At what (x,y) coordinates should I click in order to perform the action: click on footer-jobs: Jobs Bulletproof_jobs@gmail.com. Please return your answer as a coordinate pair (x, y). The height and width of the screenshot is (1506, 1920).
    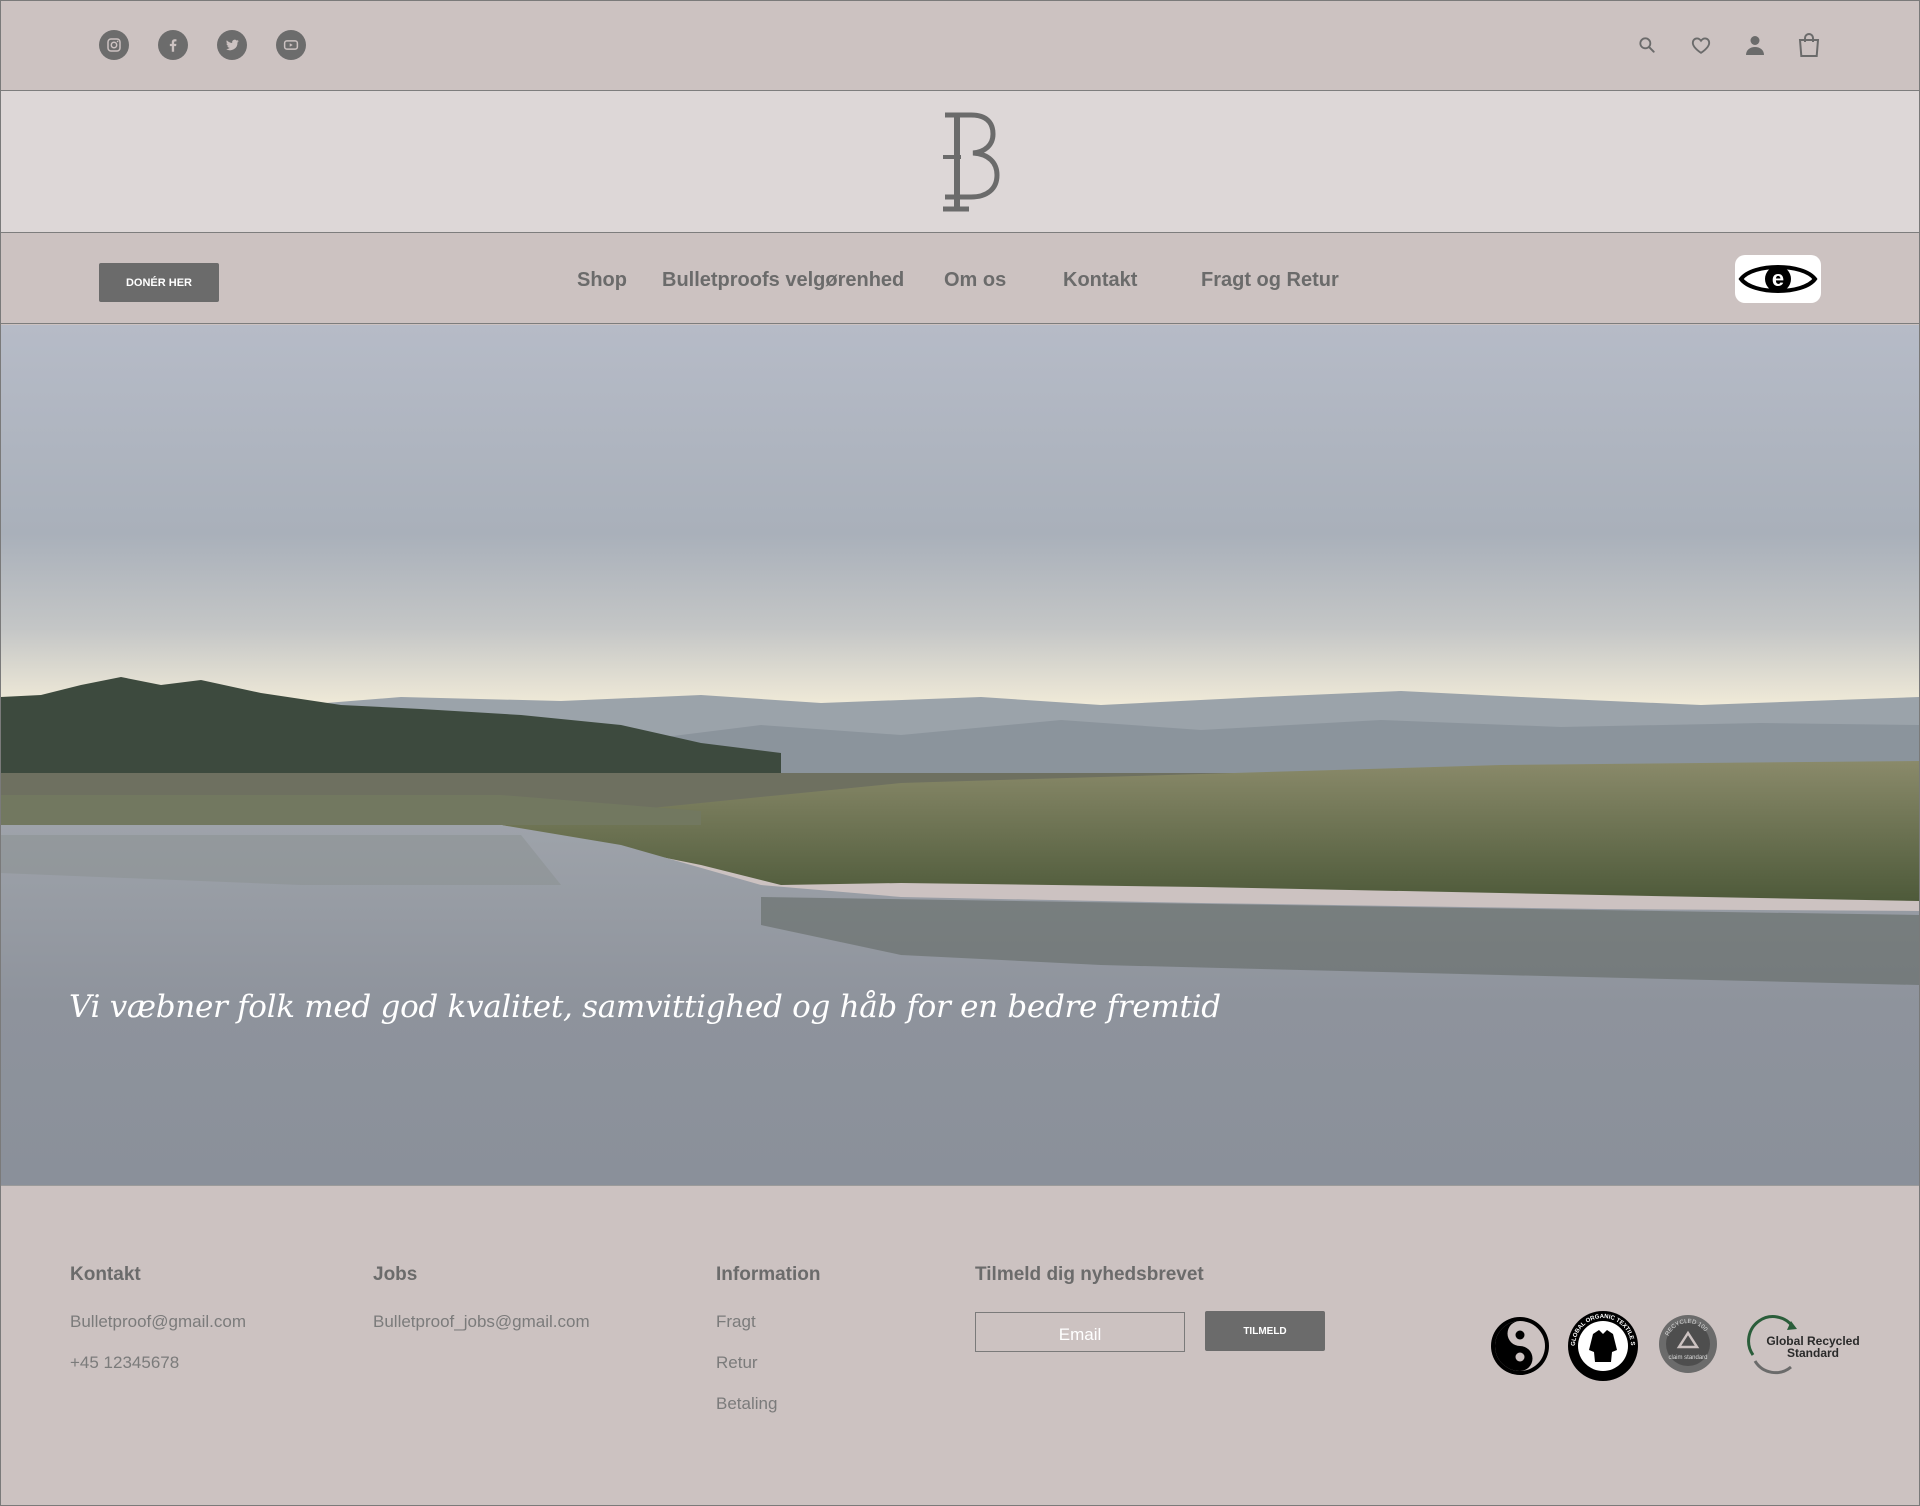
    Looking at the image, I should click on (481, 1308).